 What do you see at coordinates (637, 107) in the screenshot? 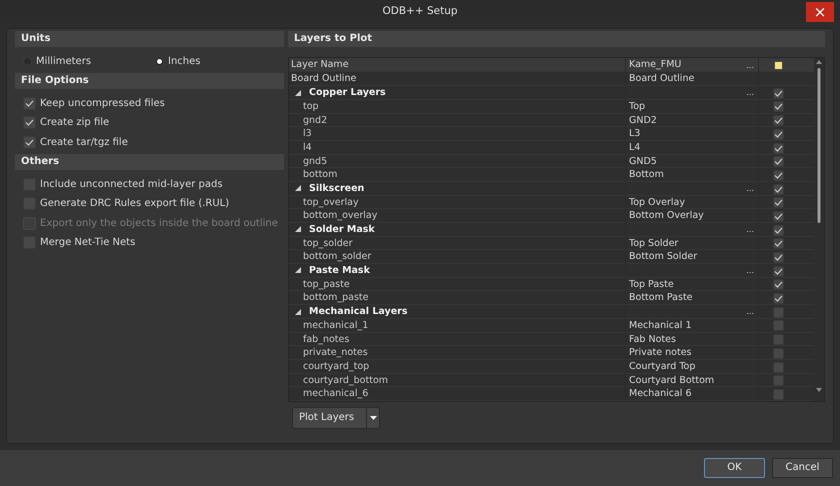
I see `layer-value: Top` at bounding box center [637, 107].